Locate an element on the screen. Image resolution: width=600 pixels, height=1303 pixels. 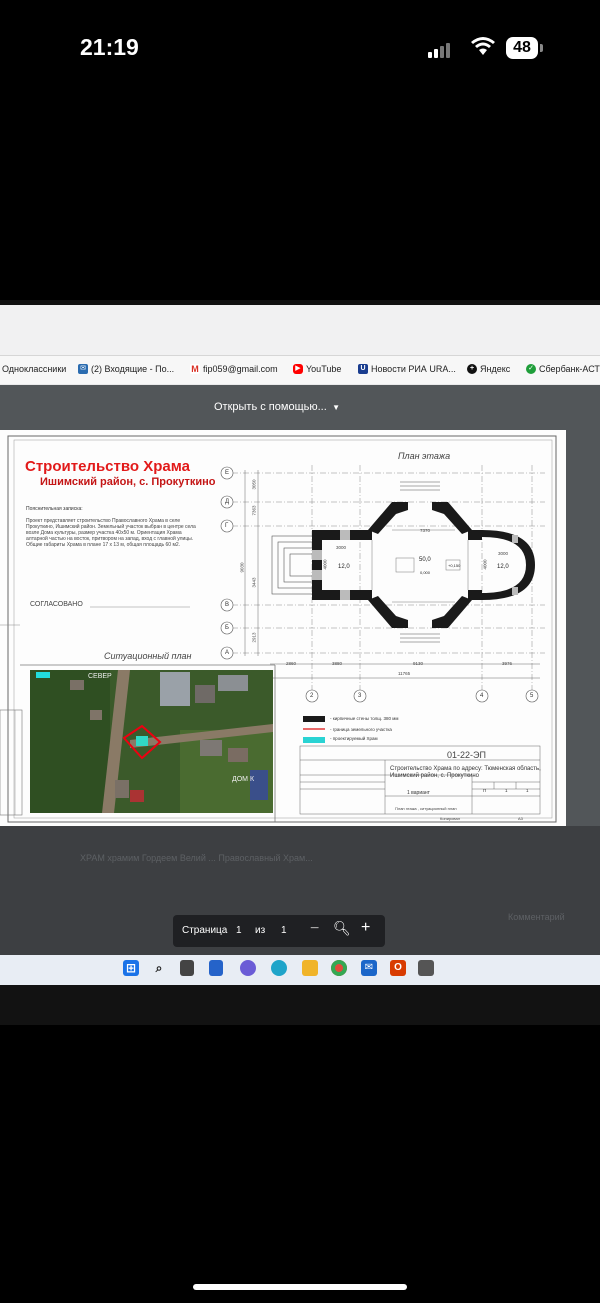
axis-label: Е is located at coordinates (227, 473).